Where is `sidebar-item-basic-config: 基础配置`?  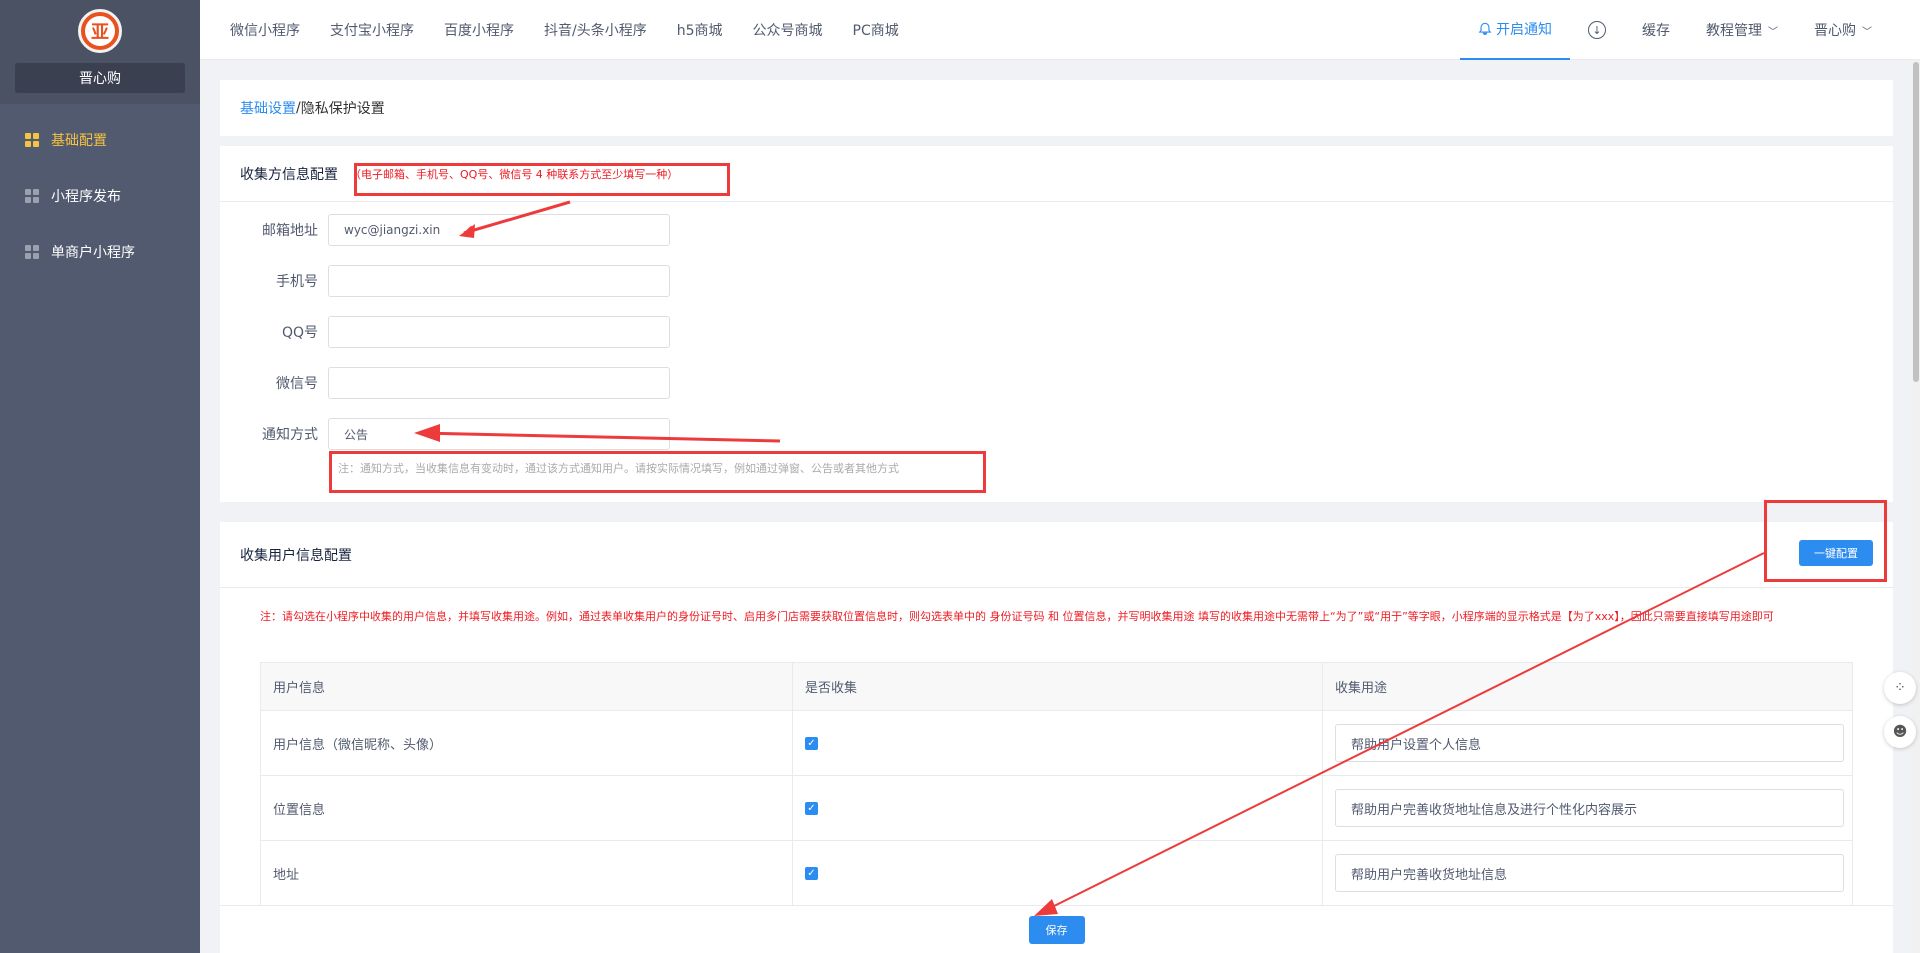 sidebar-item-basic-config: 基础配置 is located at coordinates (100, 140).